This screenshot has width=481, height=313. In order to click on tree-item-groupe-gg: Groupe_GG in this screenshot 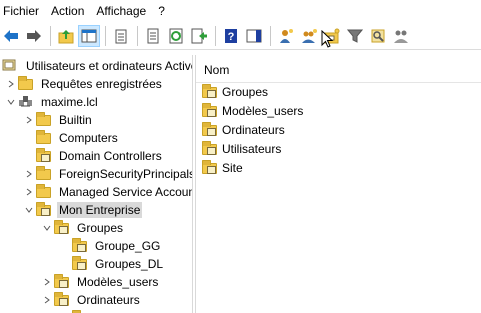, I will do `click(110, 246)`.